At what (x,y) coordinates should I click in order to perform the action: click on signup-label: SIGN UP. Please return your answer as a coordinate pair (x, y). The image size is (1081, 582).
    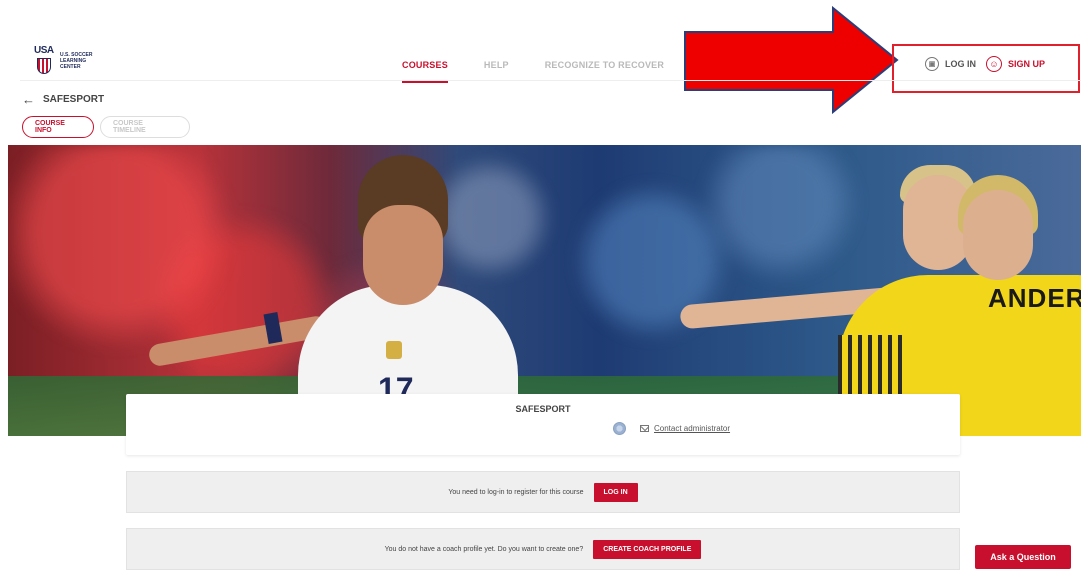
    Looking at the image, I should click on (1027, 64).